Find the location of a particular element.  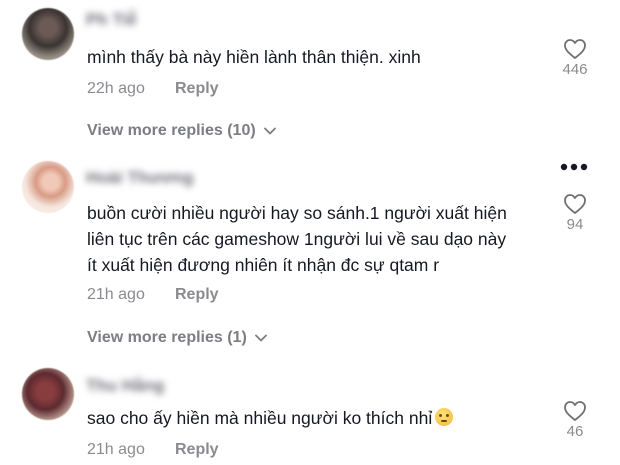

like-button: 446 is located at coordinates (575, 58).